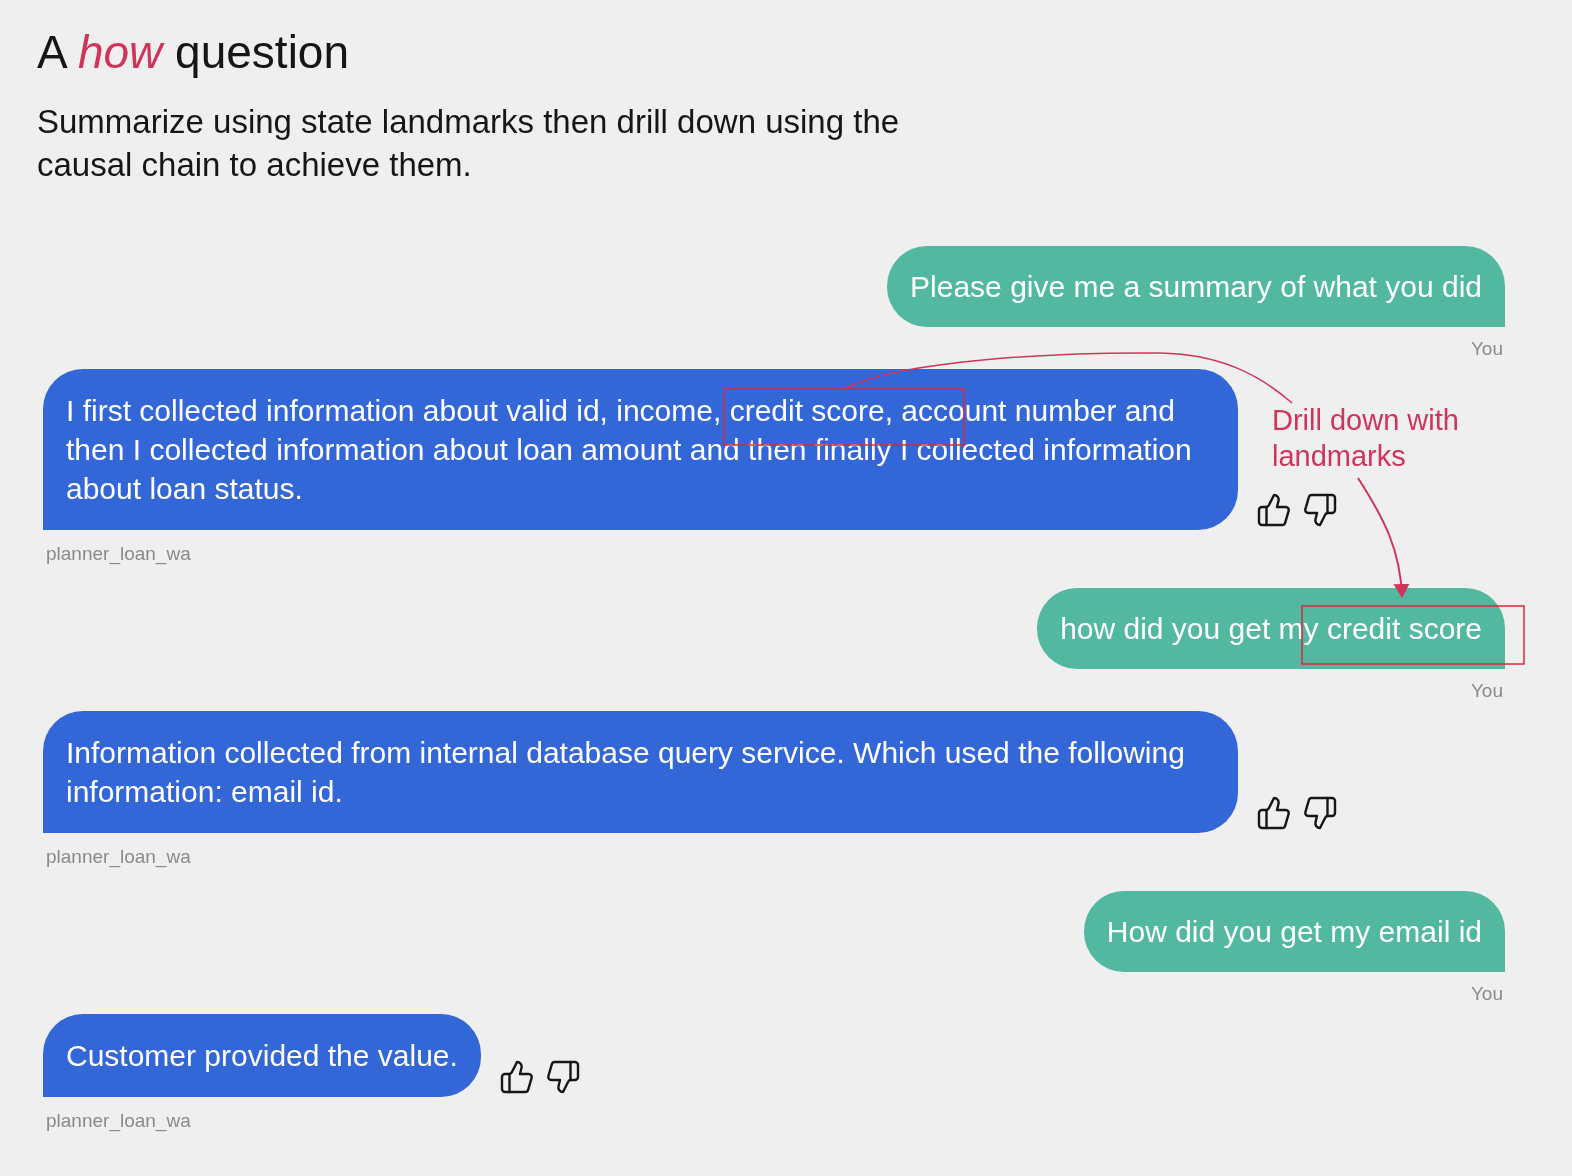 This screenshot has height=1176, width=1572. Describe the element at coordinates (1294, 931) in the screenshot. I see `message-bubble: How did you get my email id` at that location.